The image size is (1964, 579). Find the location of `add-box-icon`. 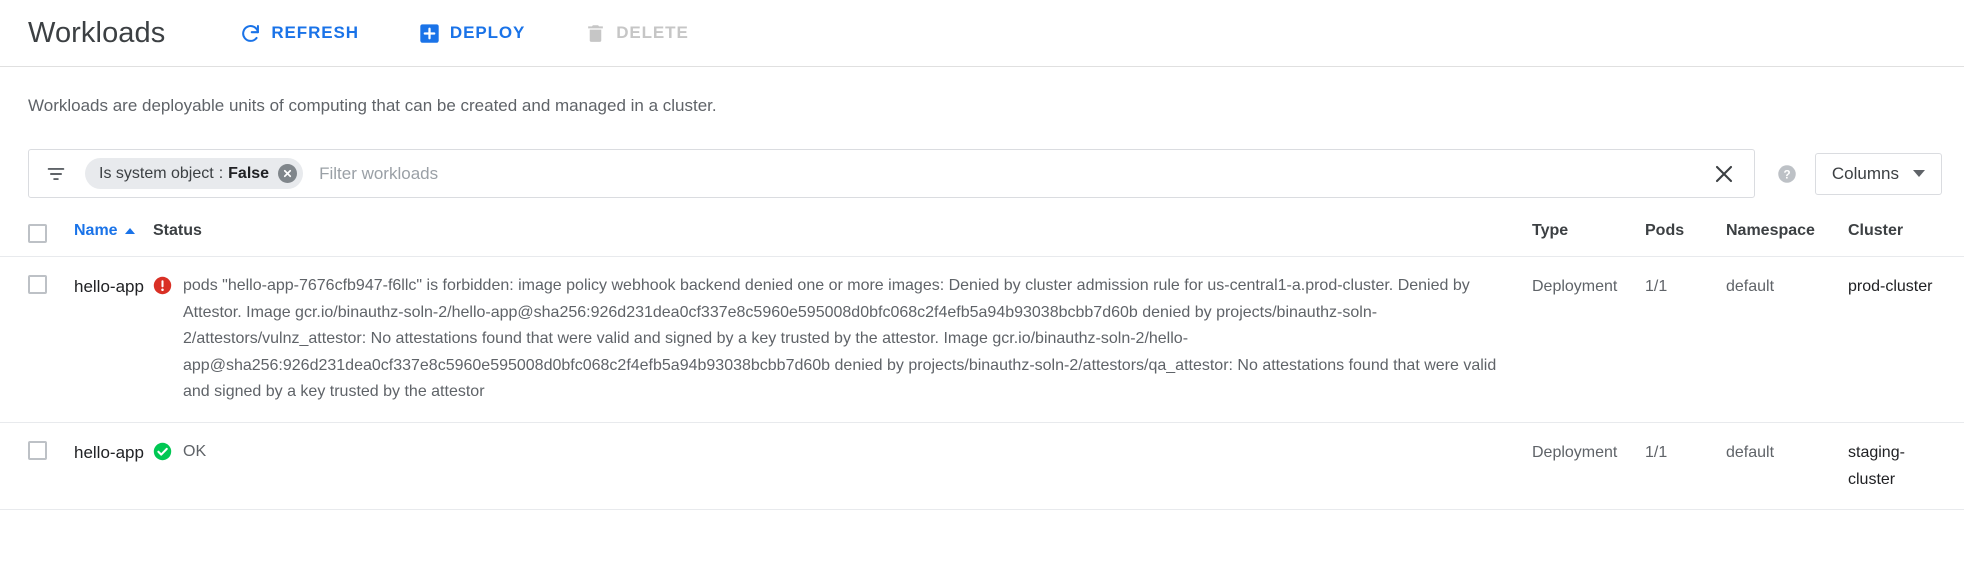

add-box-icon is located at coordinates (429, 33).